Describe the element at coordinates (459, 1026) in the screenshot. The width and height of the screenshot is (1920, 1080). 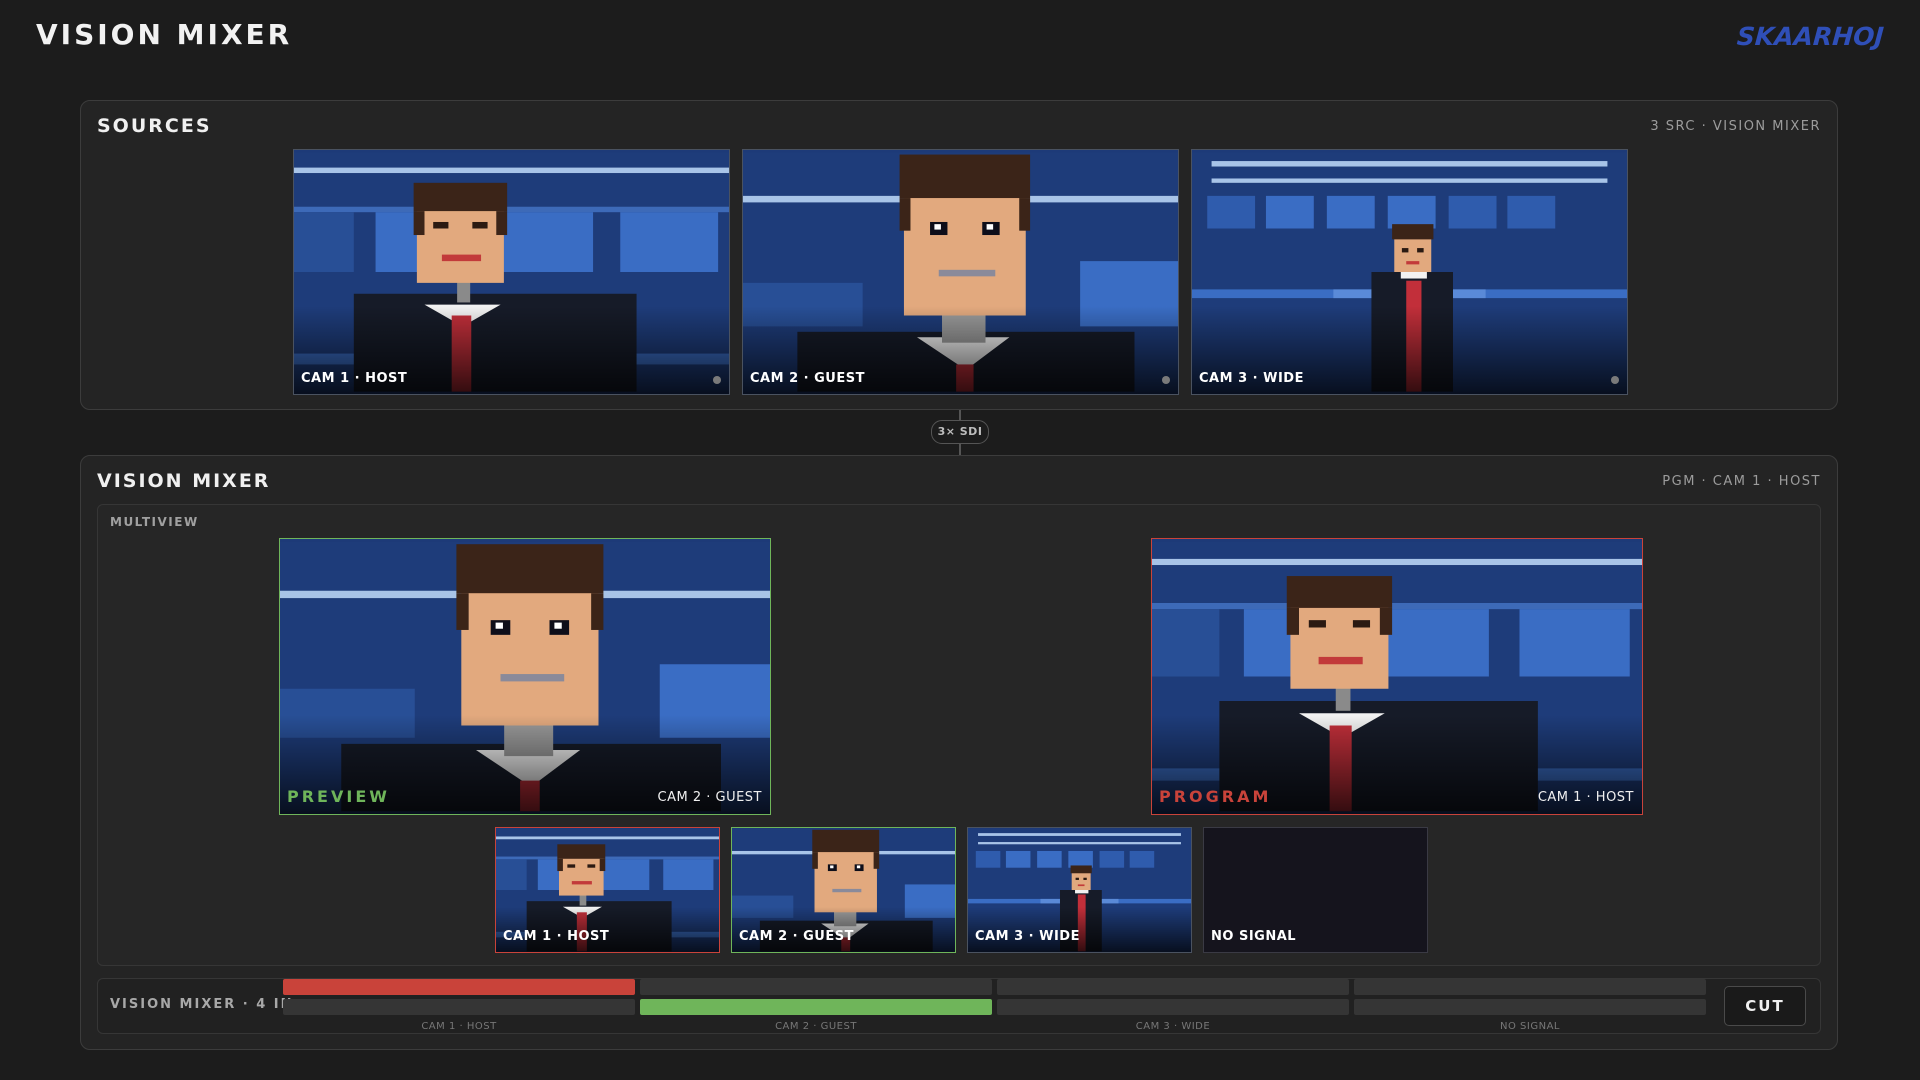
I see `bus-input-label-1: CAM 1 · HOST` at that location.